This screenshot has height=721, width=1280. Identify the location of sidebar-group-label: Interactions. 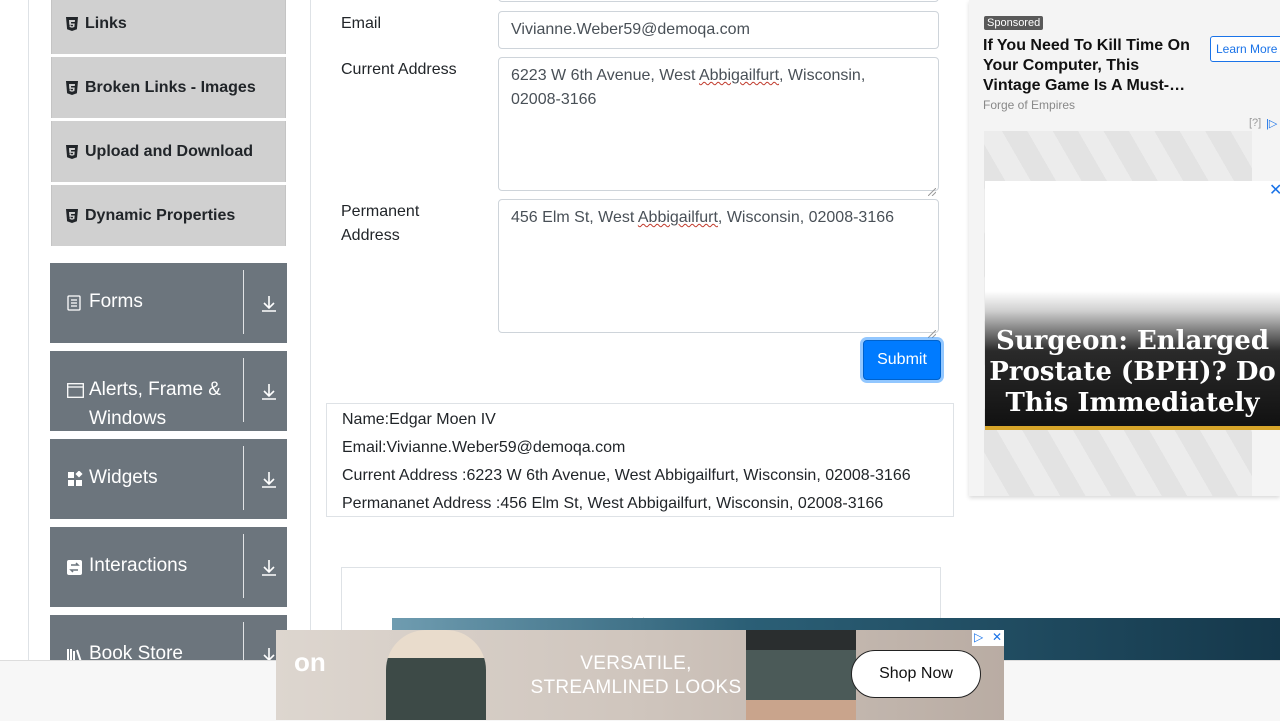
(138, 565).